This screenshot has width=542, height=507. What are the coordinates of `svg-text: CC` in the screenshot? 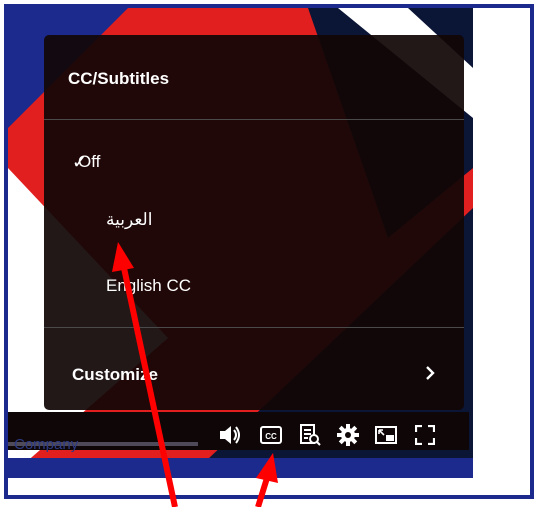 It's located at (271, 436).